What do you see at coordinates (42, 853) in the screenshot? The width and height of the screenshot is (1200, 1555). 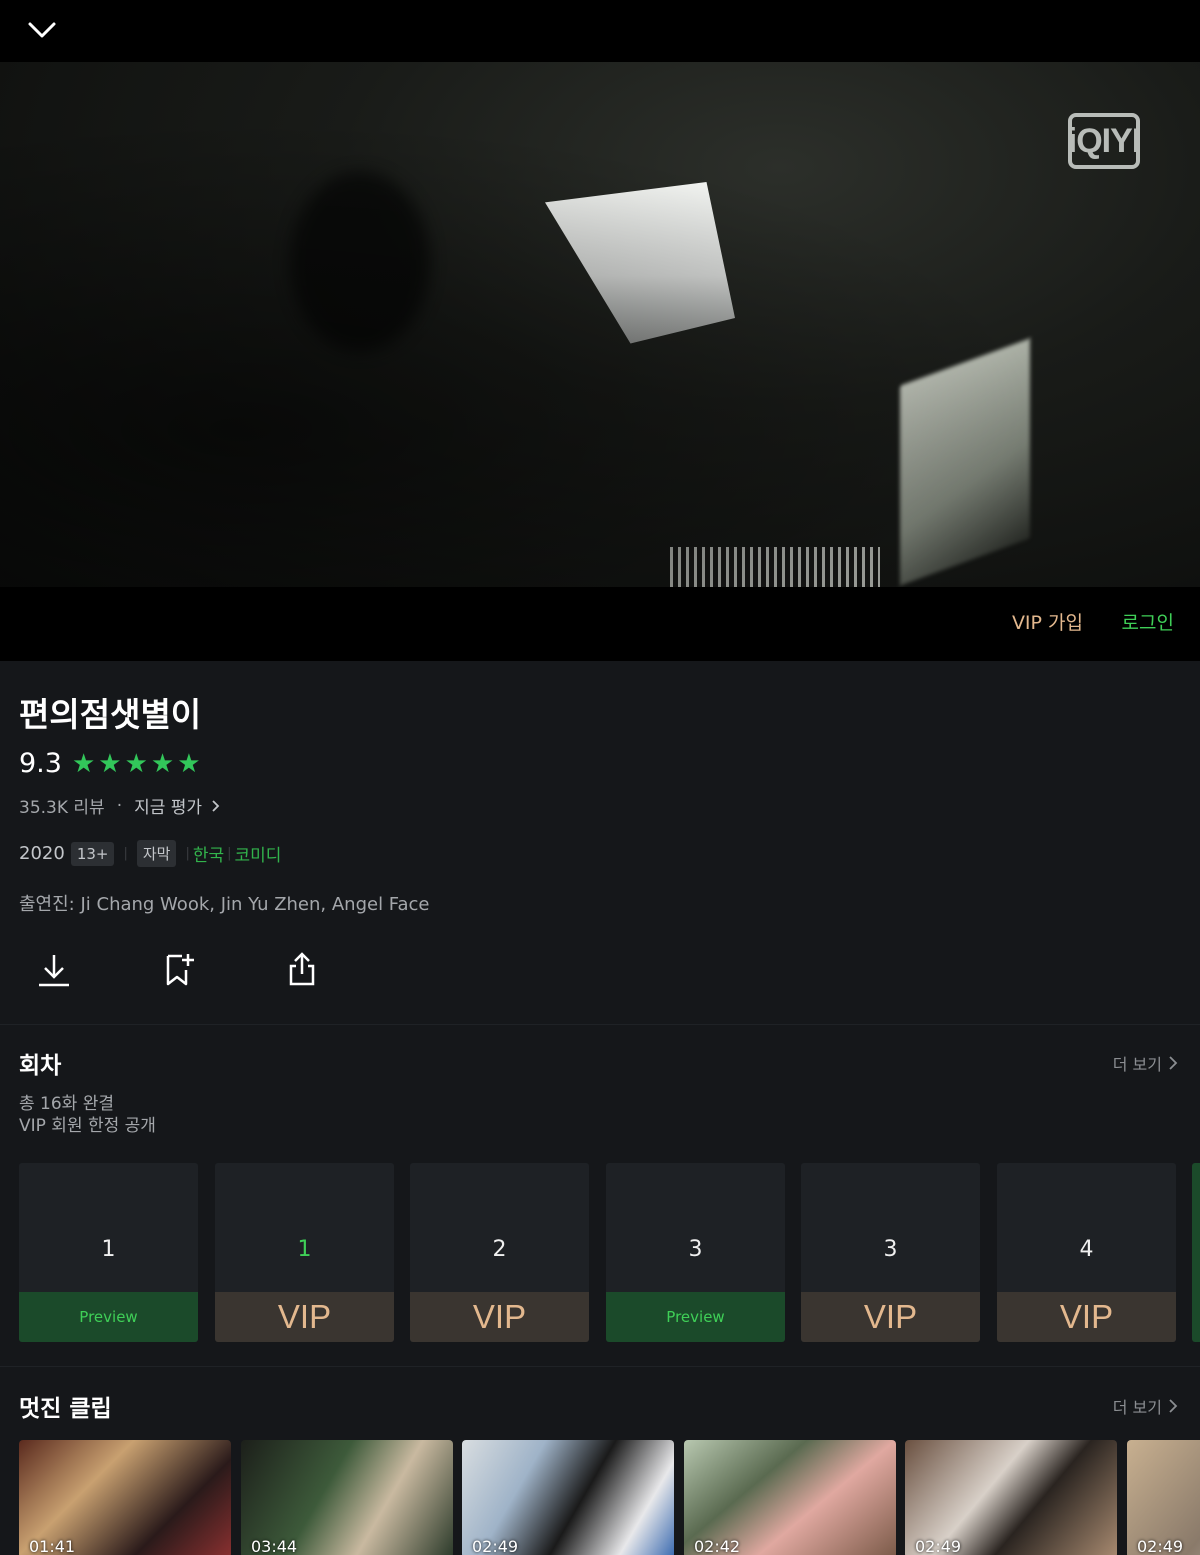 I see `release-year: 2020` at bounding box center [42, 853].